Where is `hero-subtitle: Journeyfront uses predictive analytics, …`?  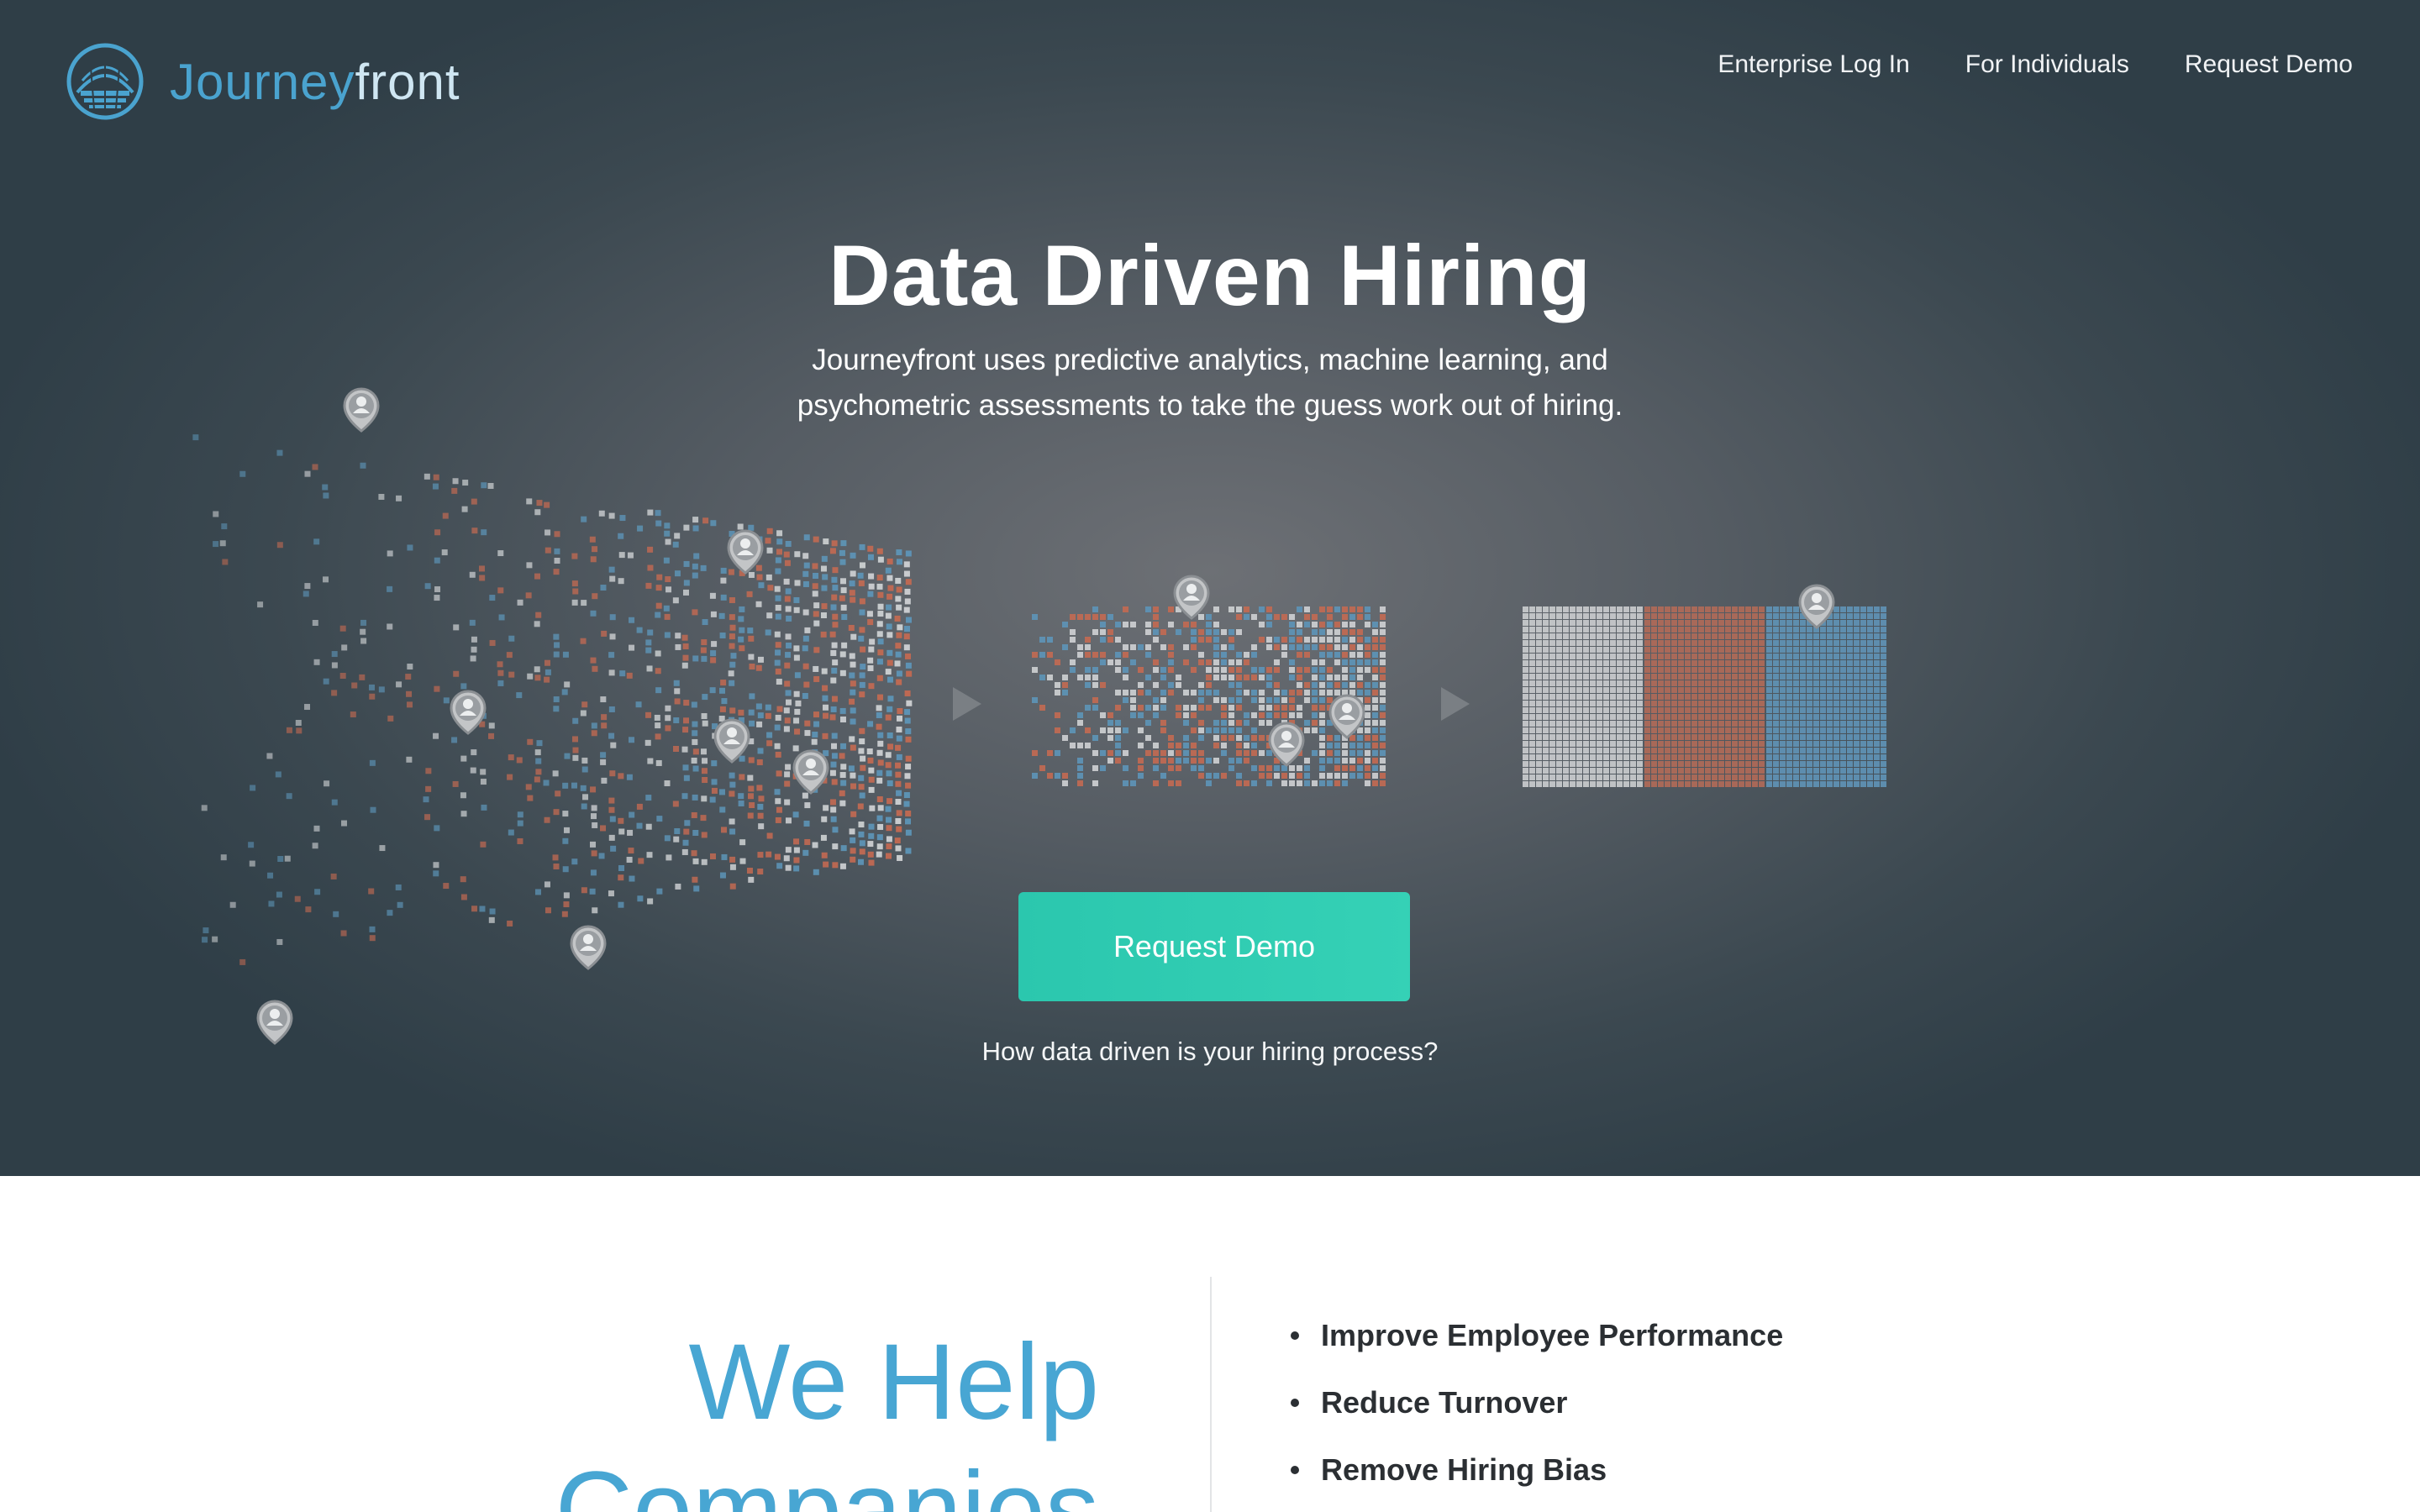 hero-subtitle: Journeyfront uses predictive analytics, … is located at coordinates (1210, 383).